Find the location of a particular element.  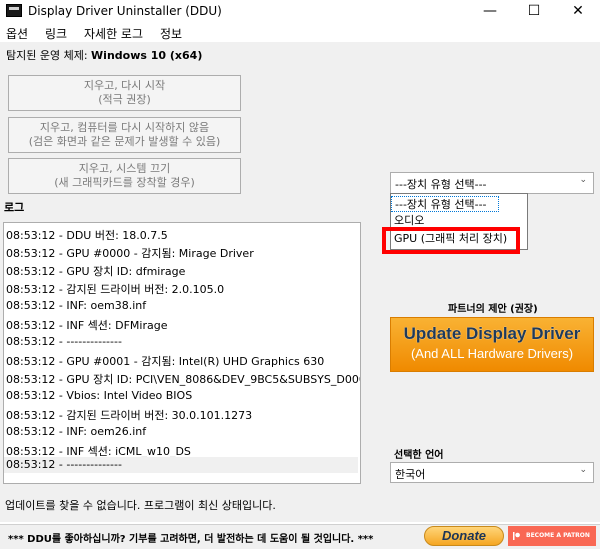

device-type-select: ---장치 유형 선택--- ⌄ is located at coordinates (492, 183).